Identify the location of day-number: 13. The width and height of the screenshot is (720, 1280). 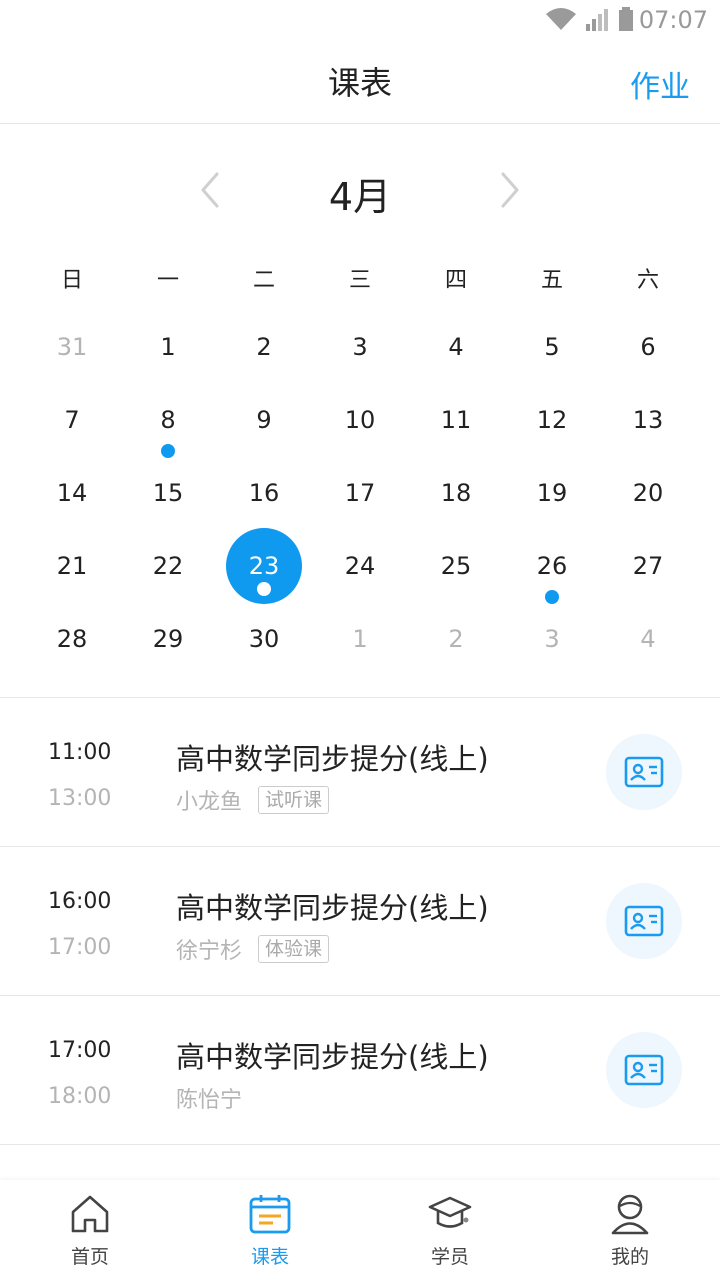
(648, 420).